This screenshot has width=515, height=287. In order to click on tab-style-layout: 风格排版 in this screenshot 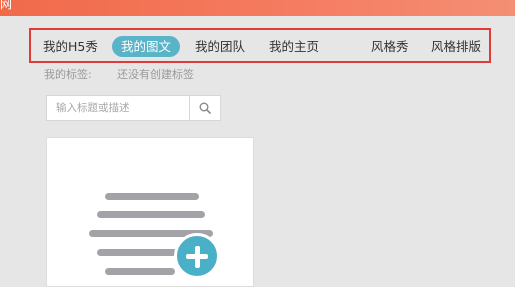, I will do `click(456, 46)`.